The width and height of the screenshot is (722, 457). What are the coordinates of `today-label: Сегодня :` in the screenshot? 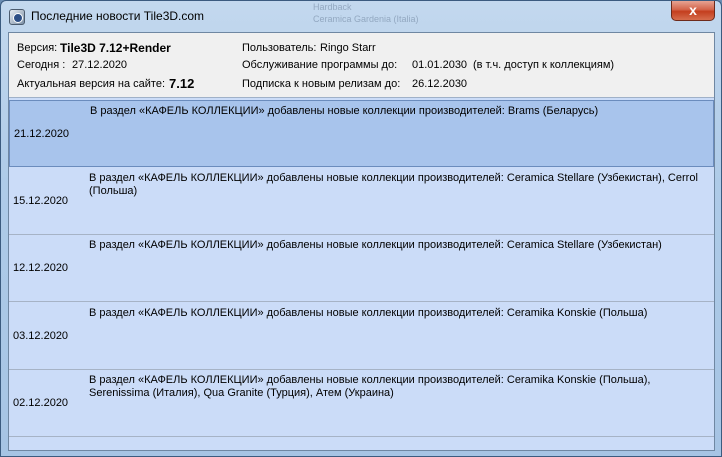 It's located at (41, 65).